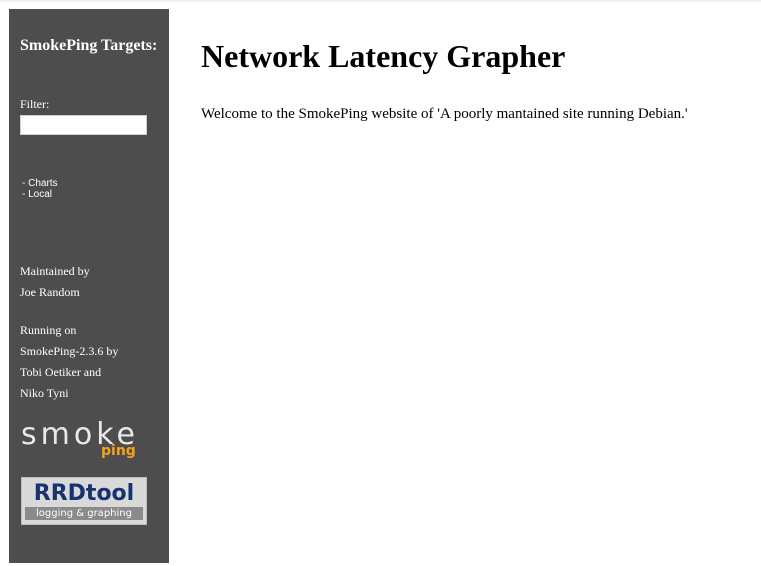  What do you see at coordinates (55, 271) in the screenshot?
I see `maintained-by-label: Maintained by` at bounding box center [55, 271].